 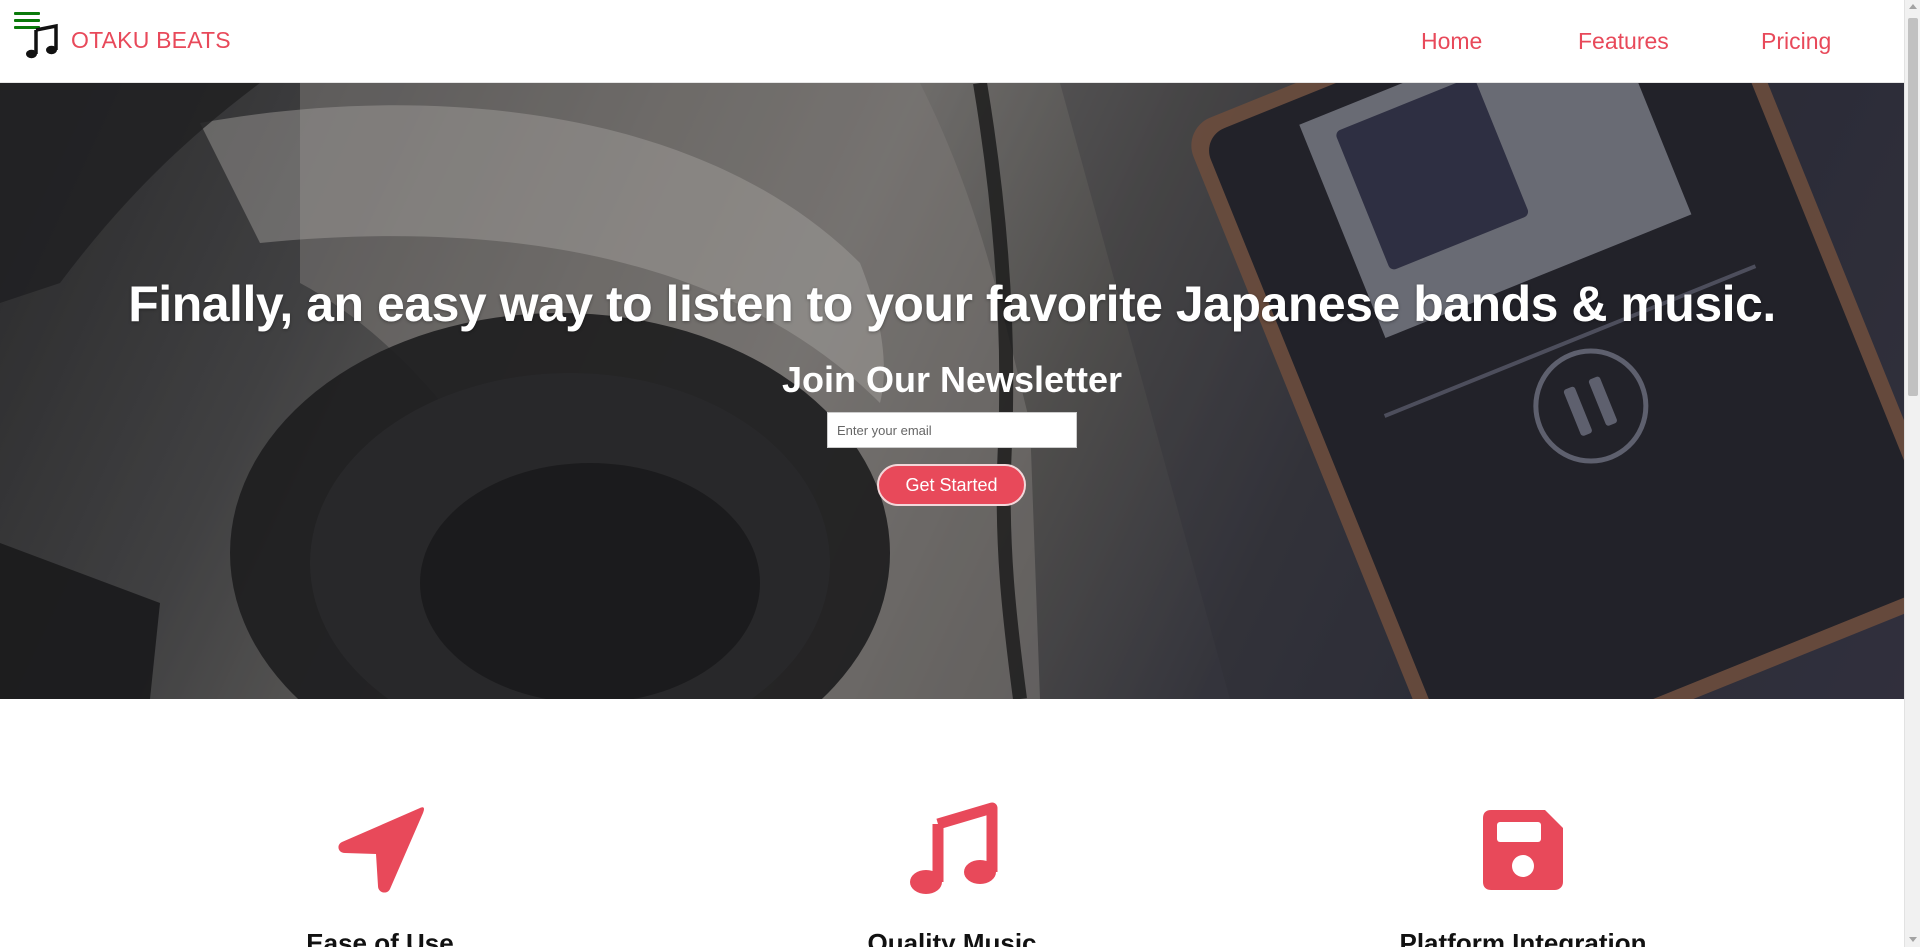 I want to click on feature-platform-integration: Platform Integration, so click(x=1523, y=873).